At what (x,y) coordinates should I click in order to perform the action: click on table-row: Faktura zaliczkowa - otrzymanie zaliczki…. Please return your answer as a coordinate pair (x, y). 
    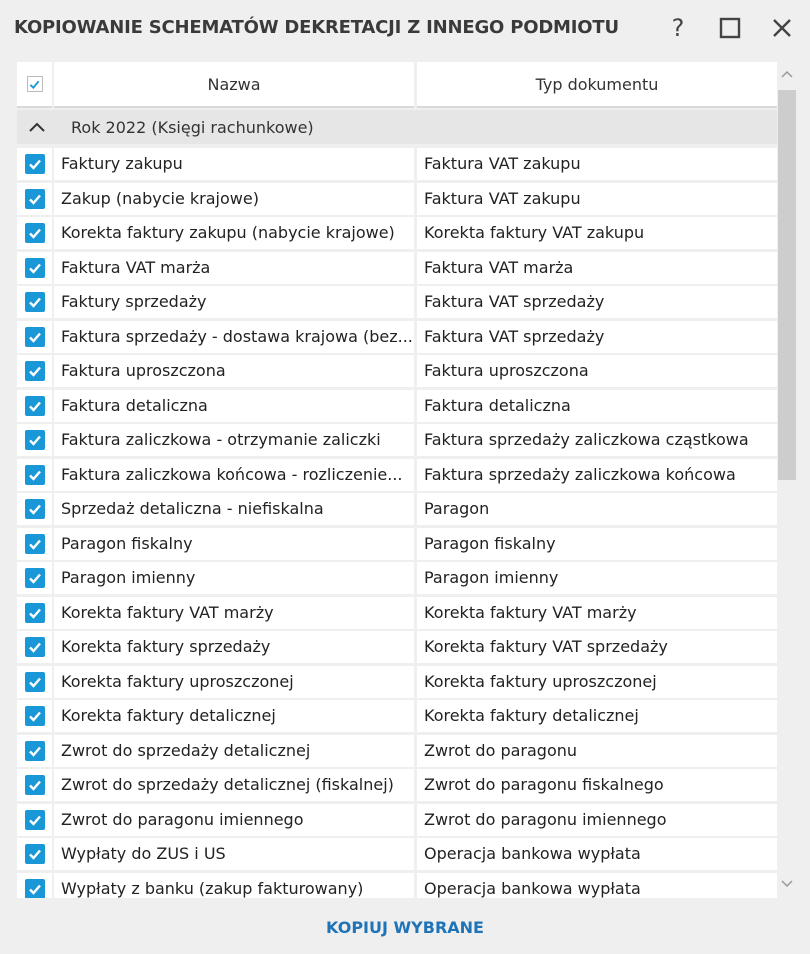
    Looking at the image, I should click on (397, 441).